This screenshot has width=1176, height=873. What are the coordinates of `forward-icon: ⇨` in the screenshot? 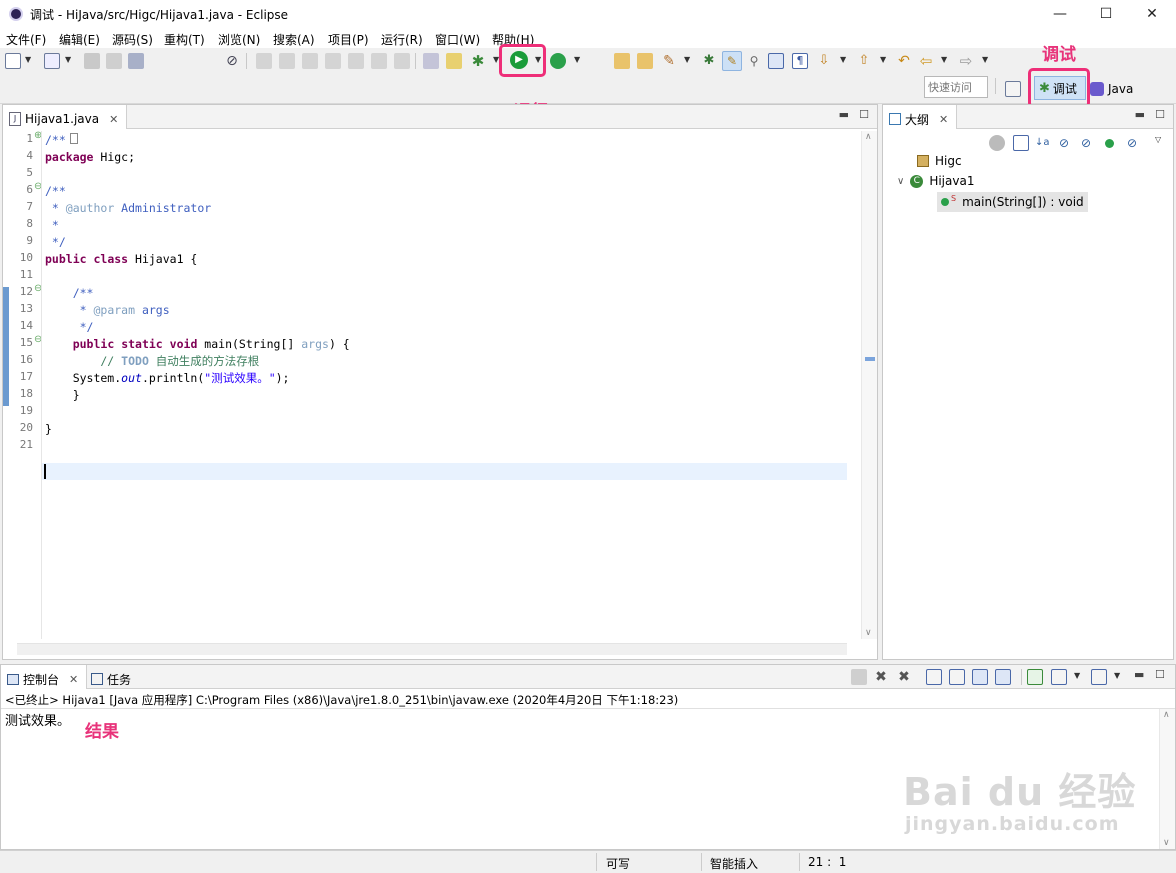 It's located at (966, 61).